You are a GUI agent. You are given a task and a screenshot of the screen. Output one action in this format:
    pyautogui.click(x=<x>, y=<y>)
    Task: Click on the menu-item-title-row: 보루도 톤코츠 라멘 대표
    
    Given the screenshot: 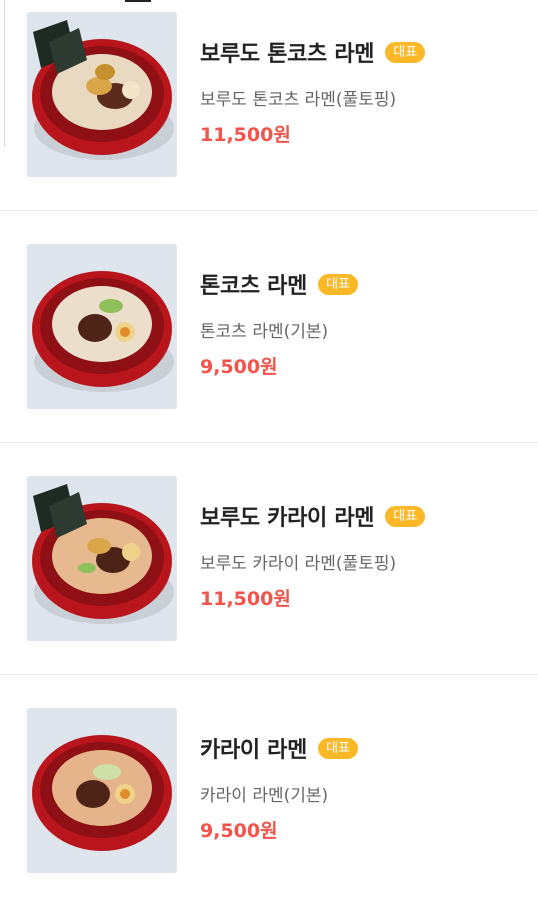 What is the action you would take?
    pyautogui.click(x=313, y=52)
    